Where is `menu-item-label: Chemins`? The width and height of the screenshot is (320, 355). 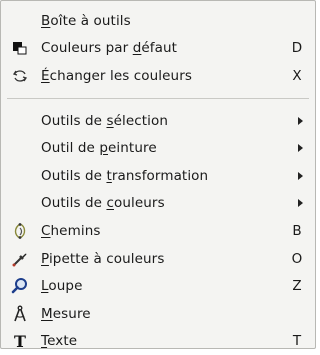 menu-item-label: Chemins is located at coordinates (71, 230).